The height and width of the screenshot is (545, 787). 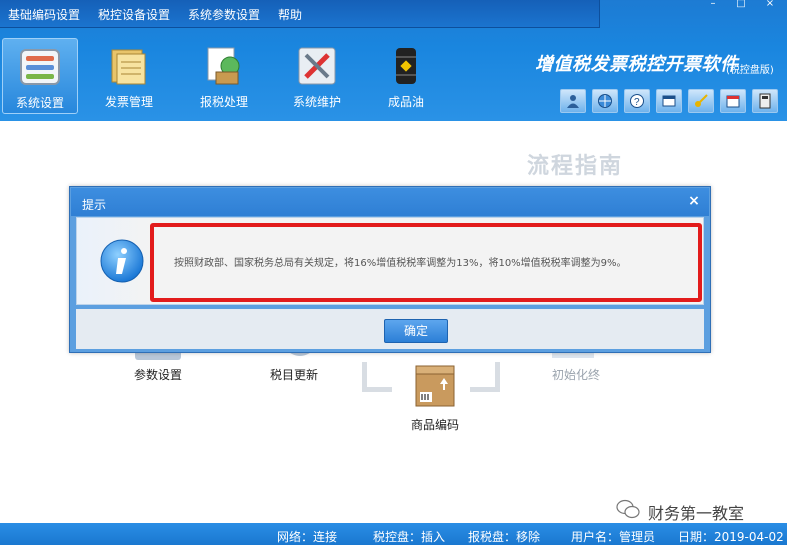 I want to click on toolbar-system-maintenance: 系统维护, so click(x=317, y=76).